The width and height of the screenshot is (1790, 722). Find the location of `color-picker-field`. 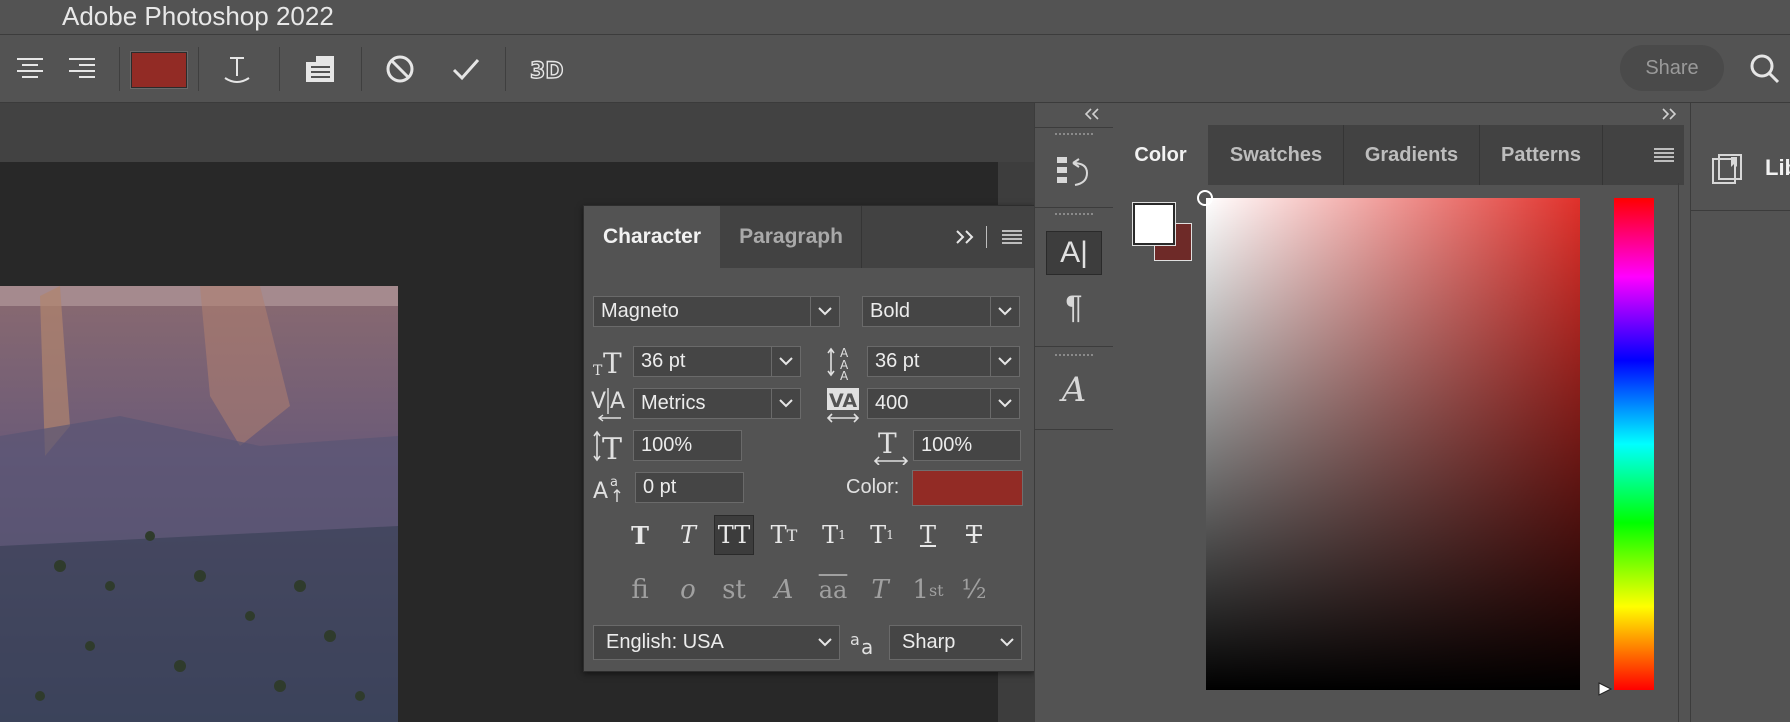

color-picker-field is located at coordinates (1393, 444).